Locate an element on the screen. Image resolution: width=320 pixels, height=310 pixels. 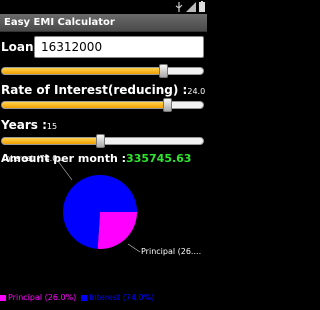
legend-label-interest: Interest (74.0%) is located at coordinates (122, 297).